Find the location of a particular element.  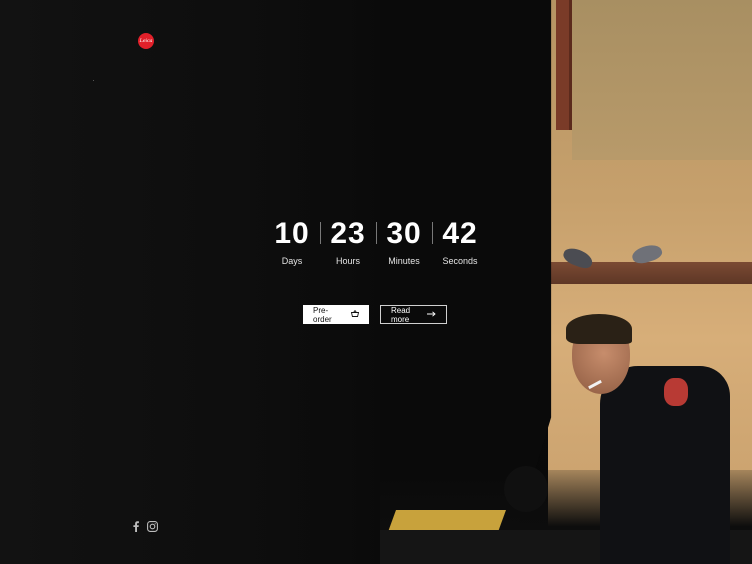

countdown-hours-value: 23 is located at coordinates (348, 233).